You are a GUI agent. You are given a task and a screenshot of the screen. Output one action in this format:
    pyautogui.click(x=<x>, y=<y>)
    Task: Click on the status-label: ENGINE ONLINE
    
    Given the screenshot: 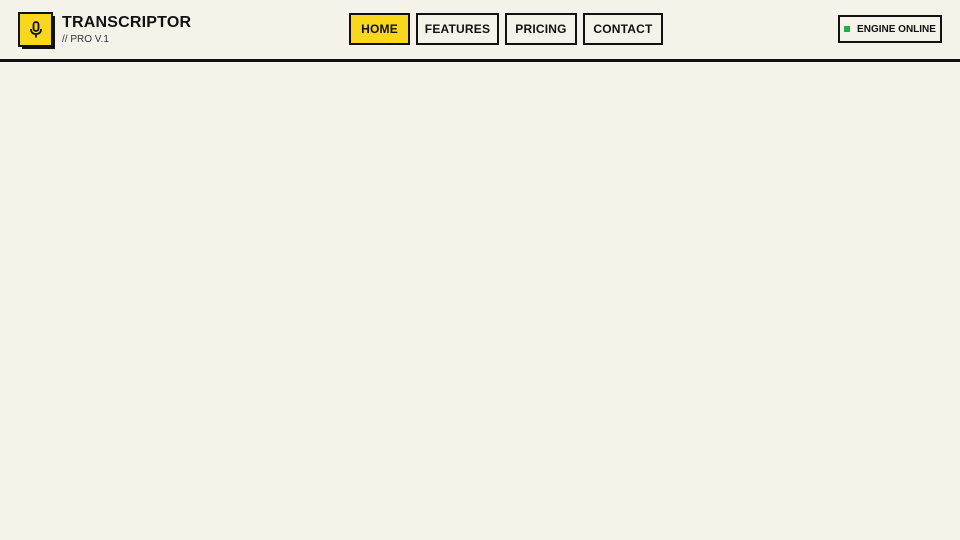 What is the action you would take?
    pyautogui.click(x=896, y=29)
    